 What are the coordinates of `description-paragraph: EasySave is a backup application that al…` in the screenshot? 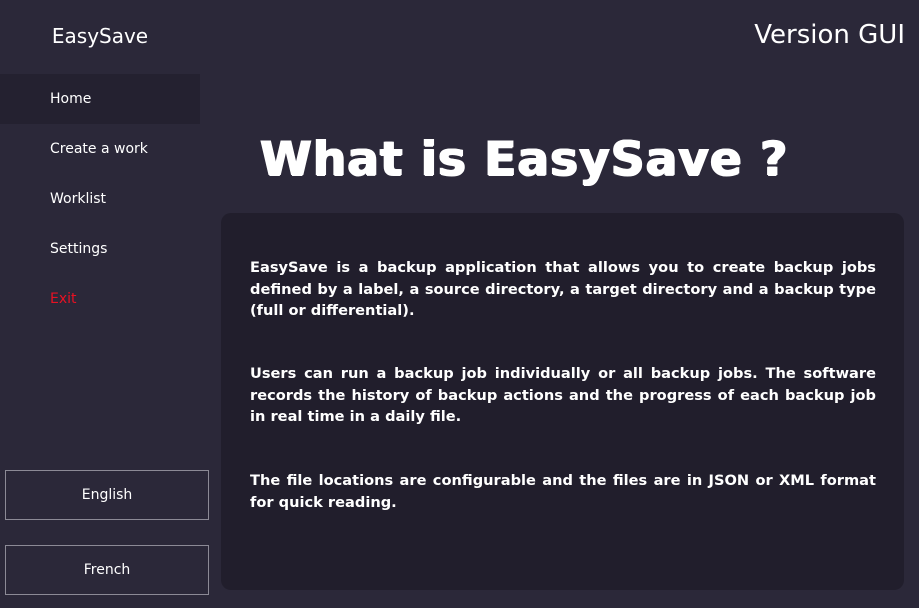 It's located at (563, 289).